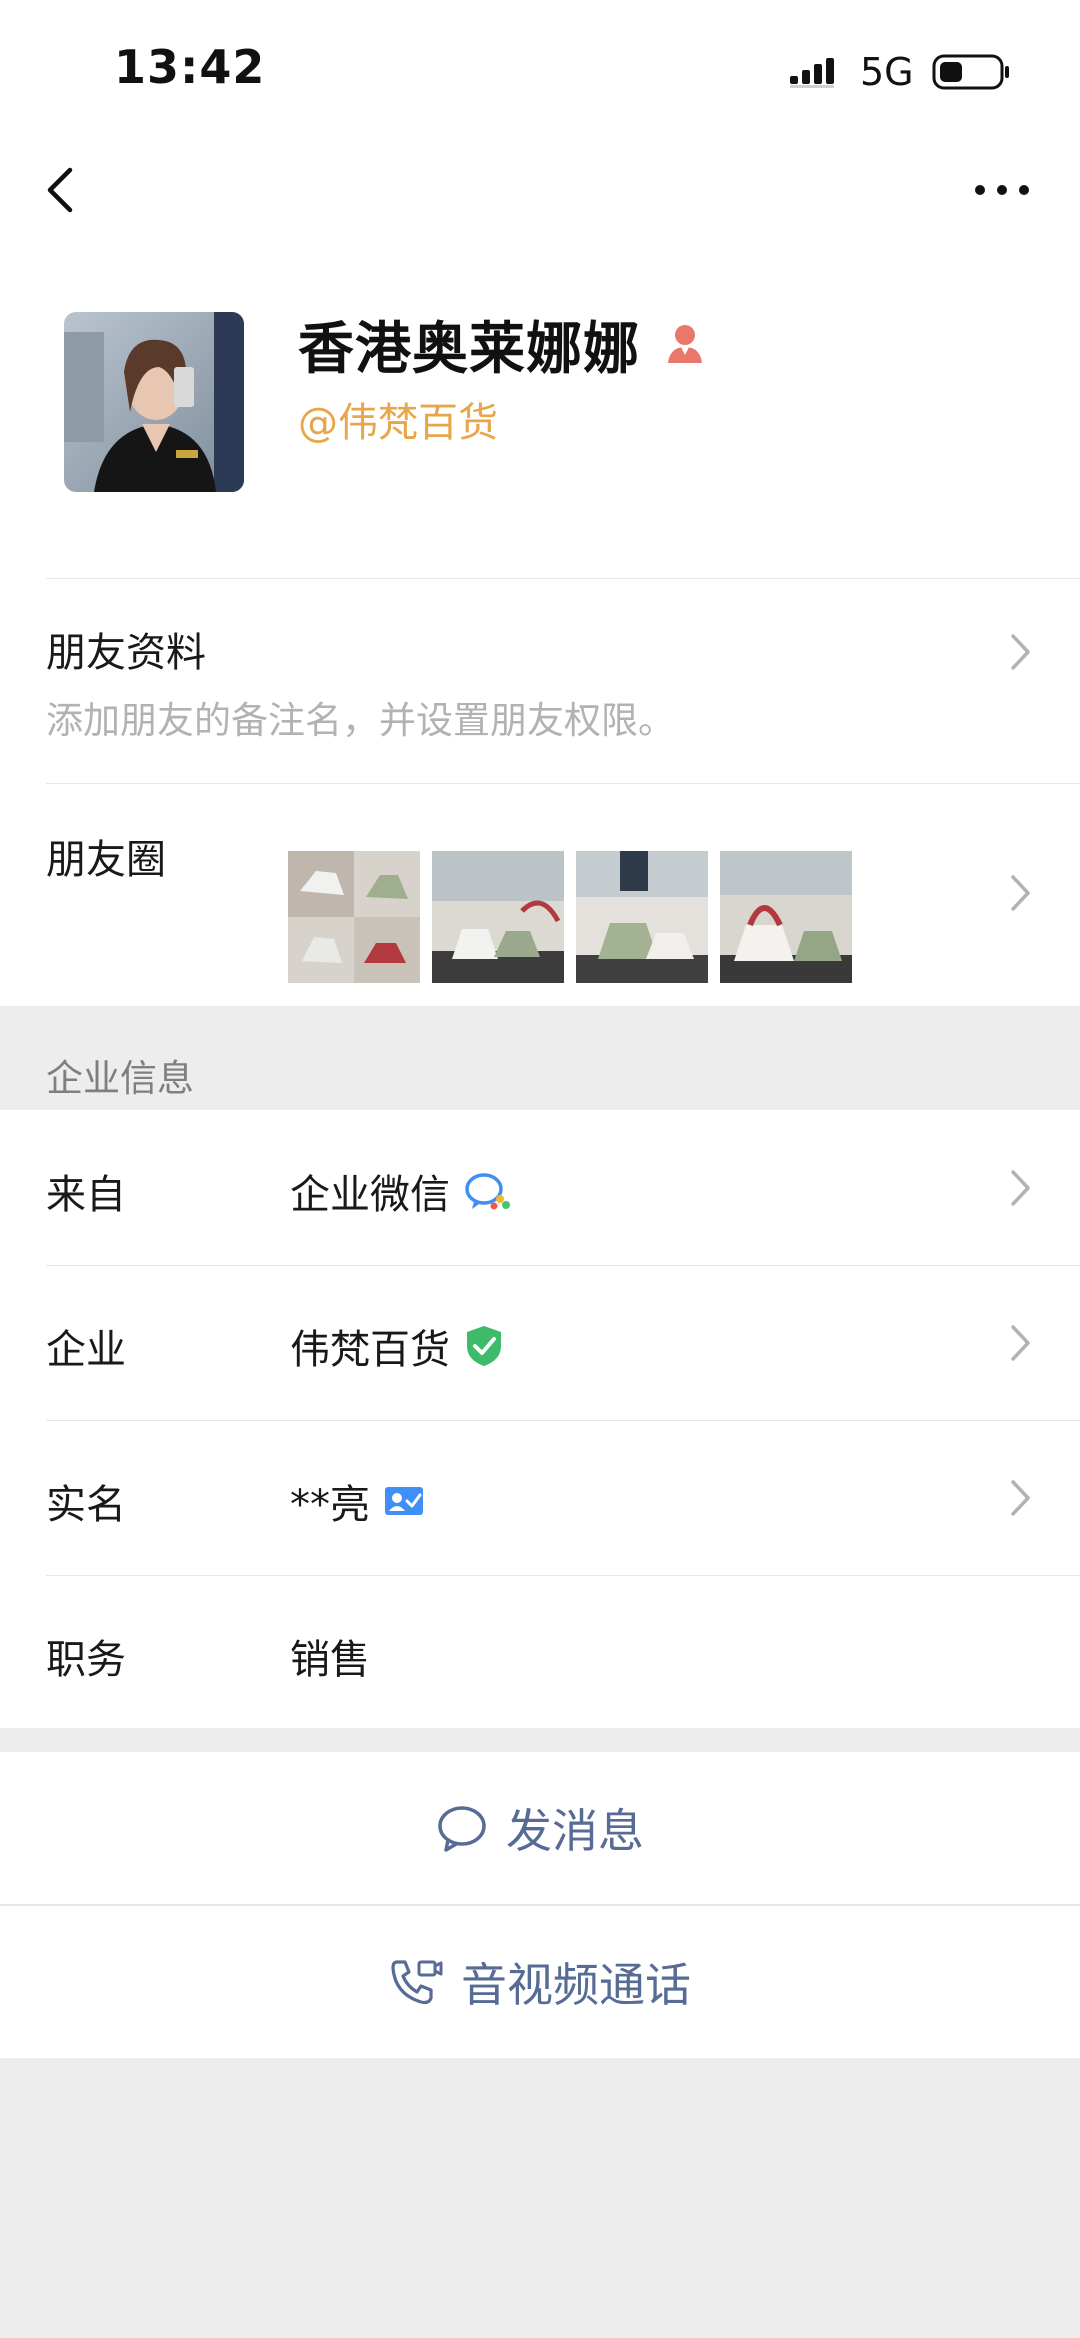 This screenshot has width=1080, height=2338. I want to click on video-call-button: 音视频通话, so click(540, 1982).